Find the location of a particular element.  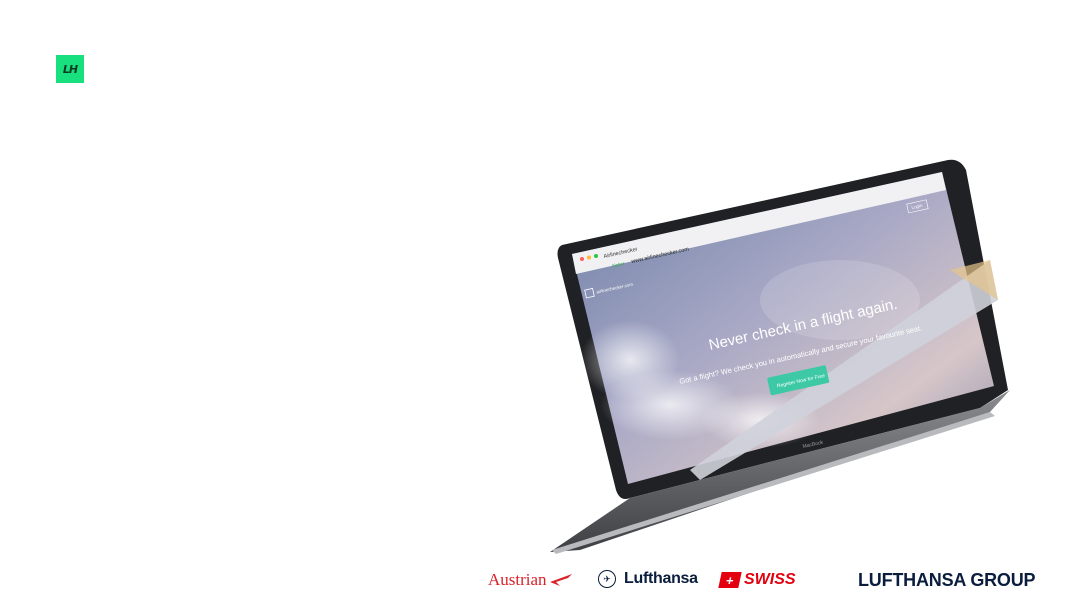

lufthansa-logo: ✈ Lufthansa is located at coordinates (648, 579).